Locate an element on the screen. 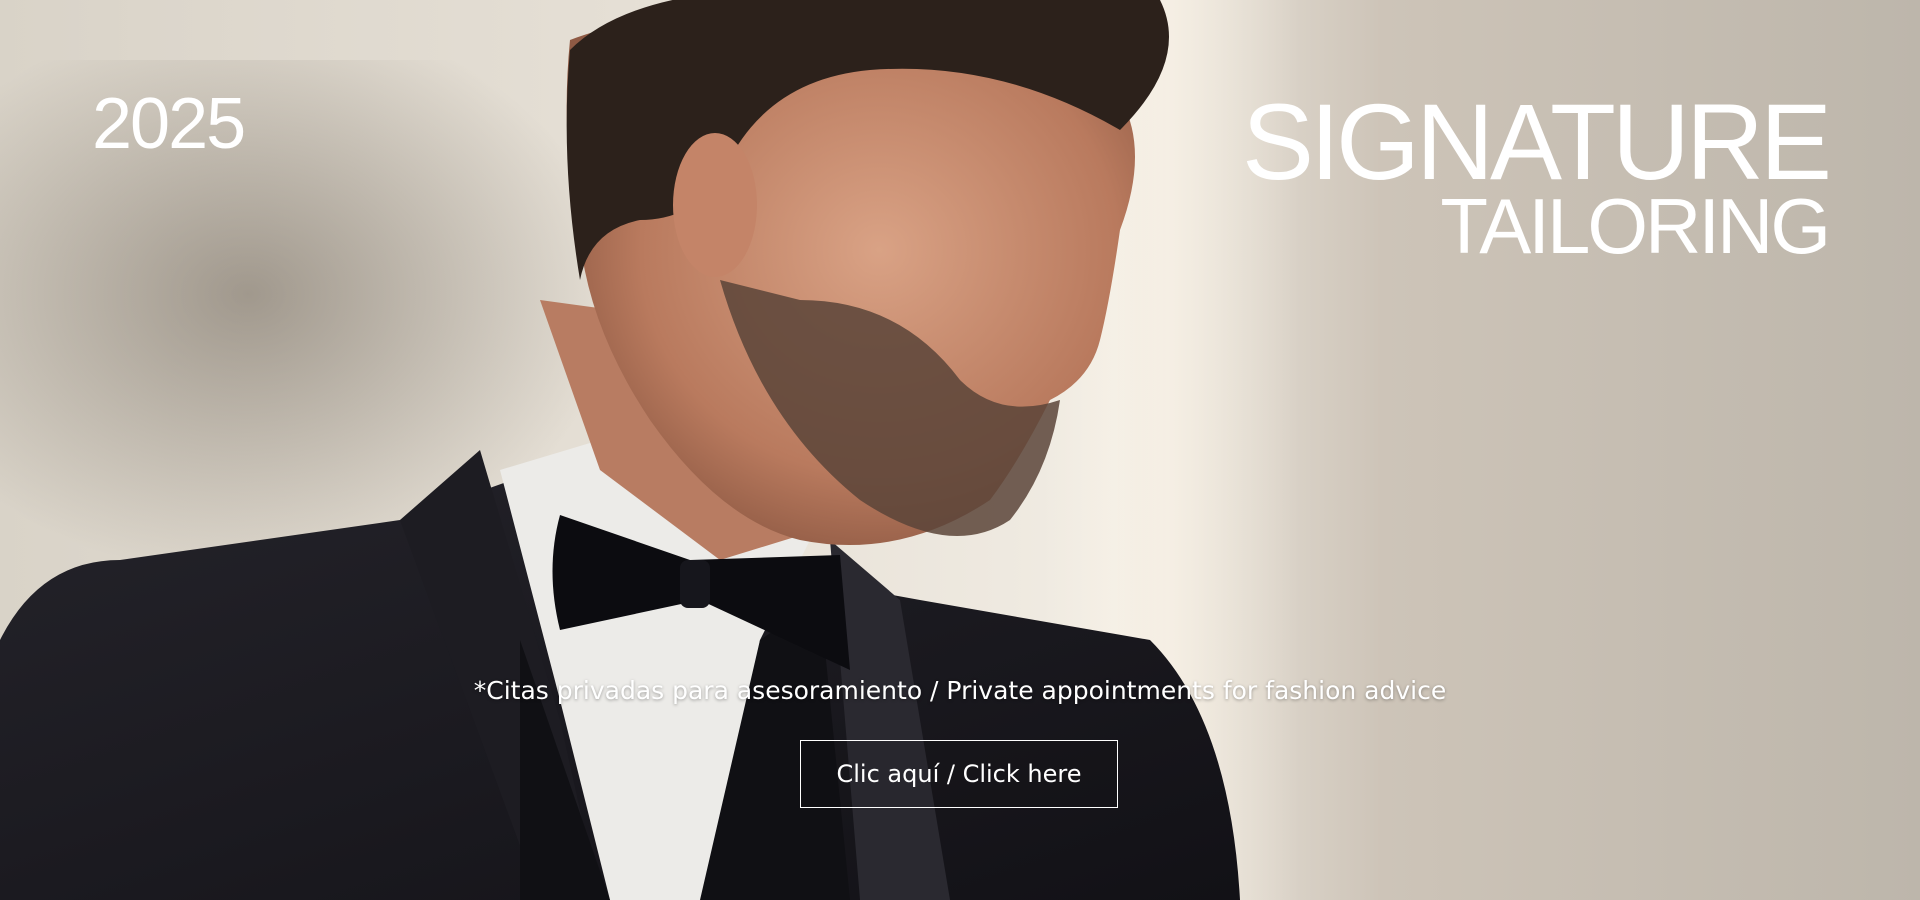  year-label: 2025 is located at coordinates (169, 124).